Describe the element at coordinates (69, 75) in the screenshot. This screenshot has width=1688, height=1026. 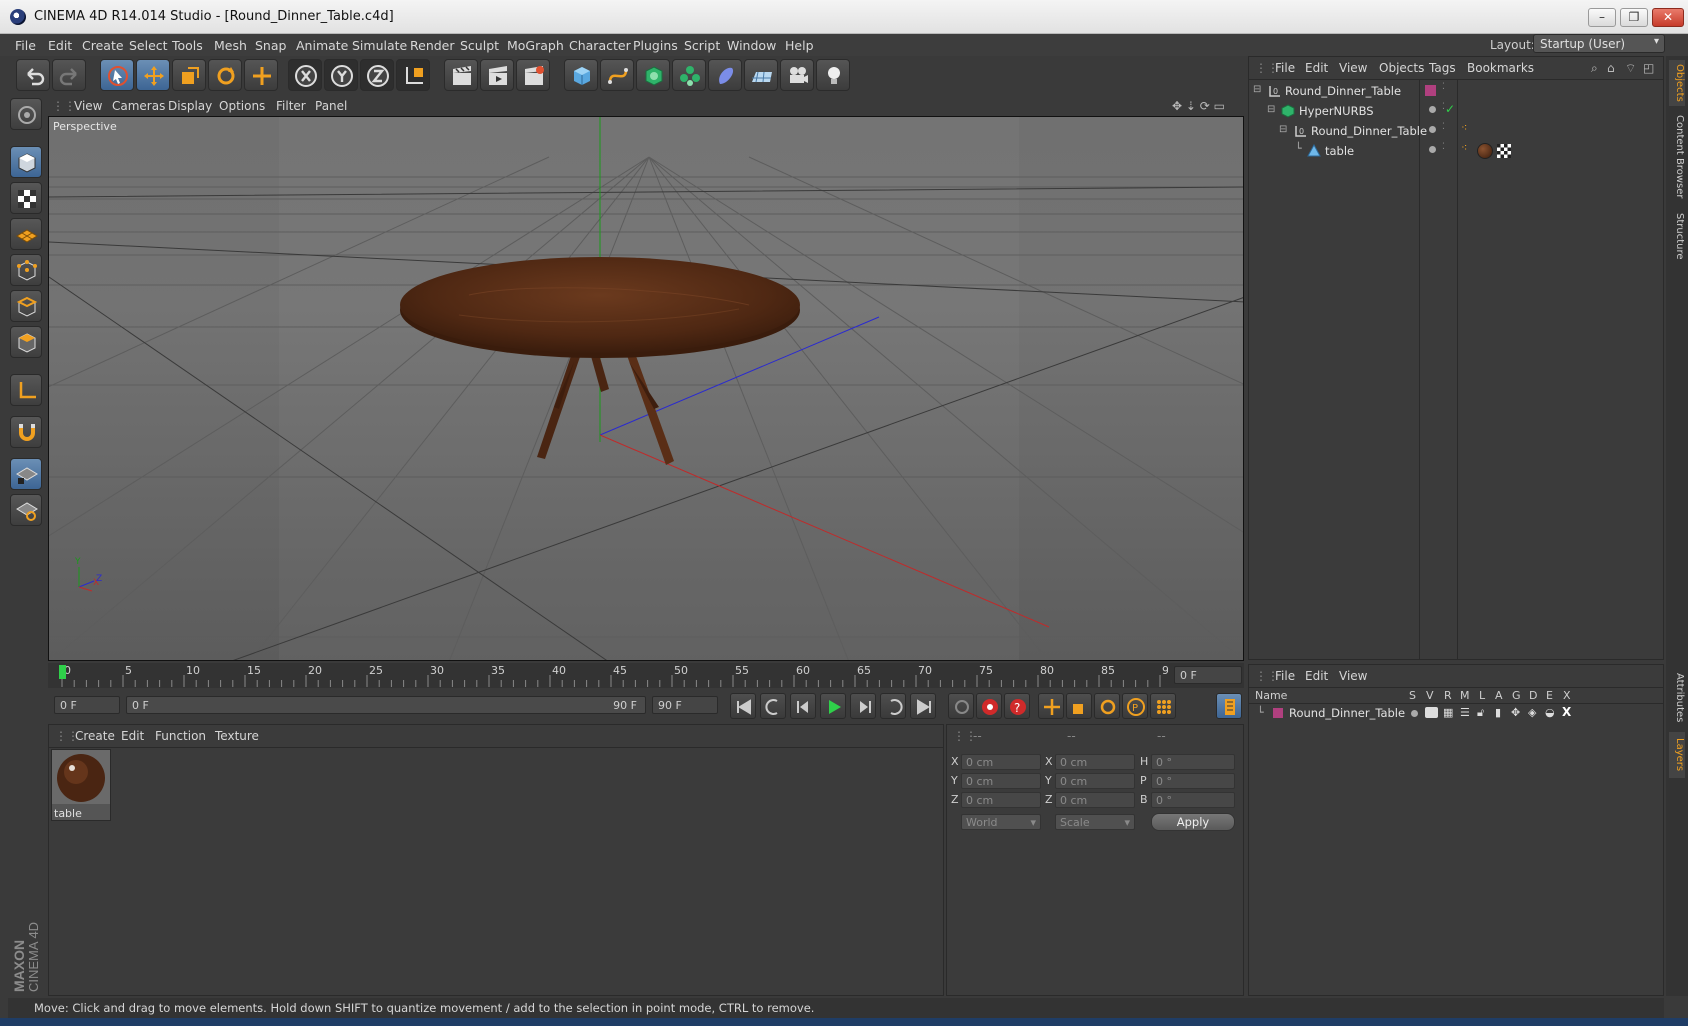
I see `redo-button` at that location.